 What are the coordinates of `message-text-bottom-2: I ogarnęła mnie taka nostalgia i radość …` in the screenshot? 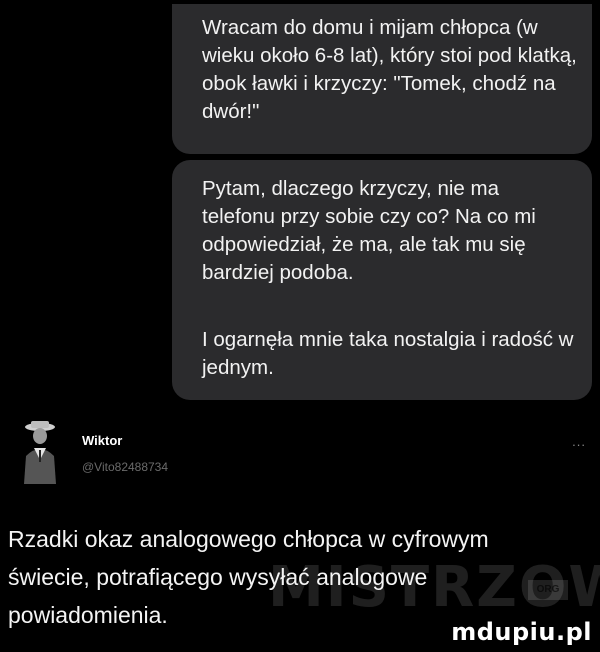 It's located at (388, 353).